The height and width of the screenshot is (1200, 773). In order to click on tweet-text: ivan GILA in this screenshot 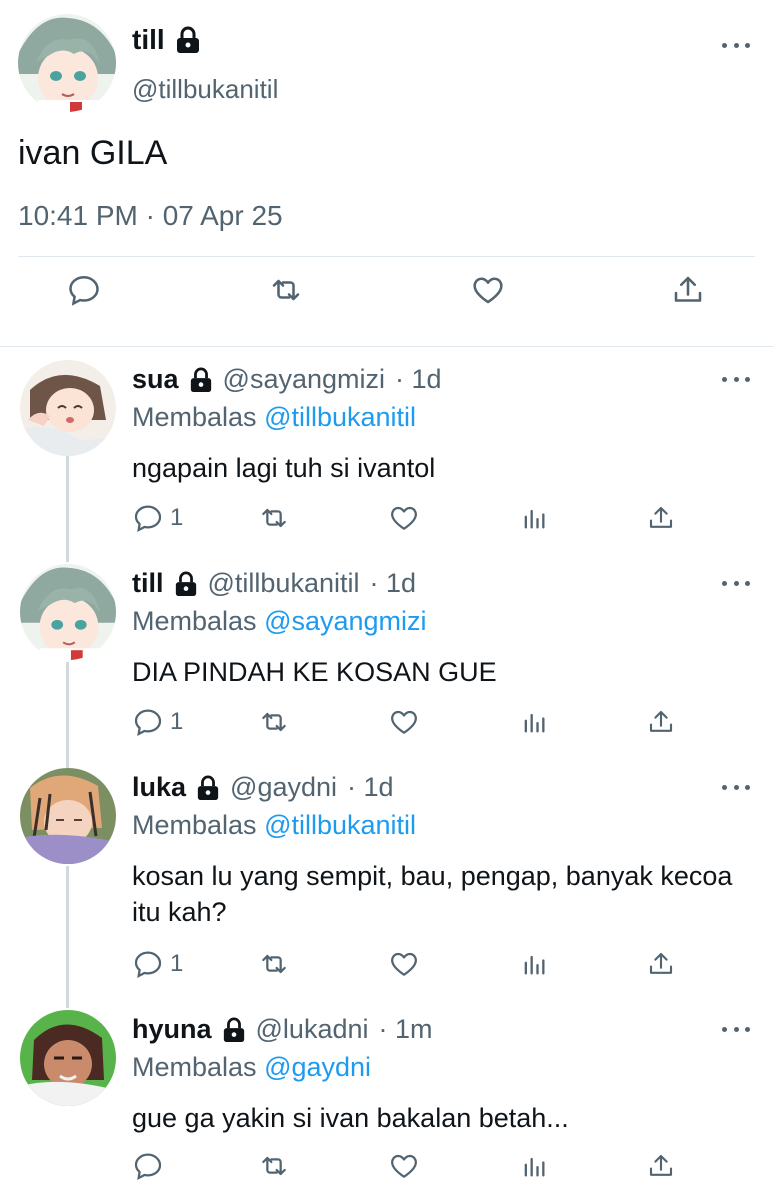, I will do `click(93, 153)`.